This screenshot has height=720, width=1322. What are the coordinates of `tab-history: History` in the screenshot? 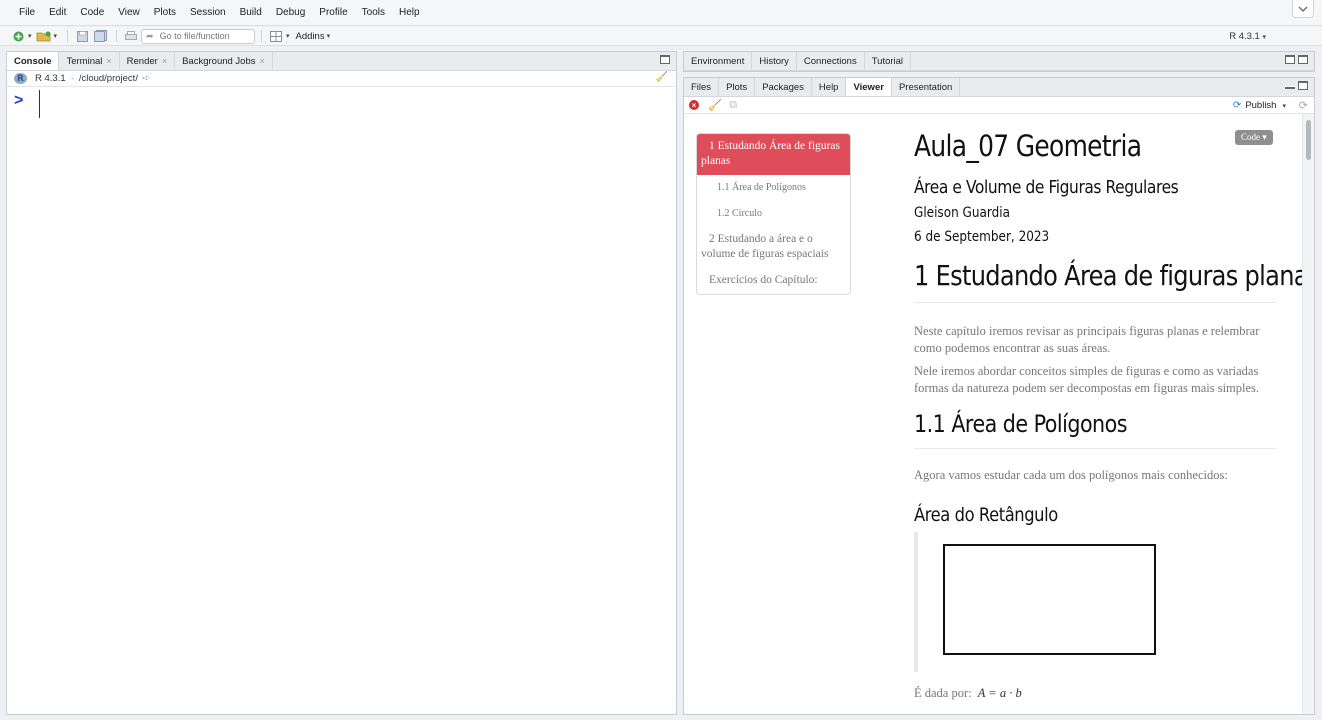 It's located at (774, 61).